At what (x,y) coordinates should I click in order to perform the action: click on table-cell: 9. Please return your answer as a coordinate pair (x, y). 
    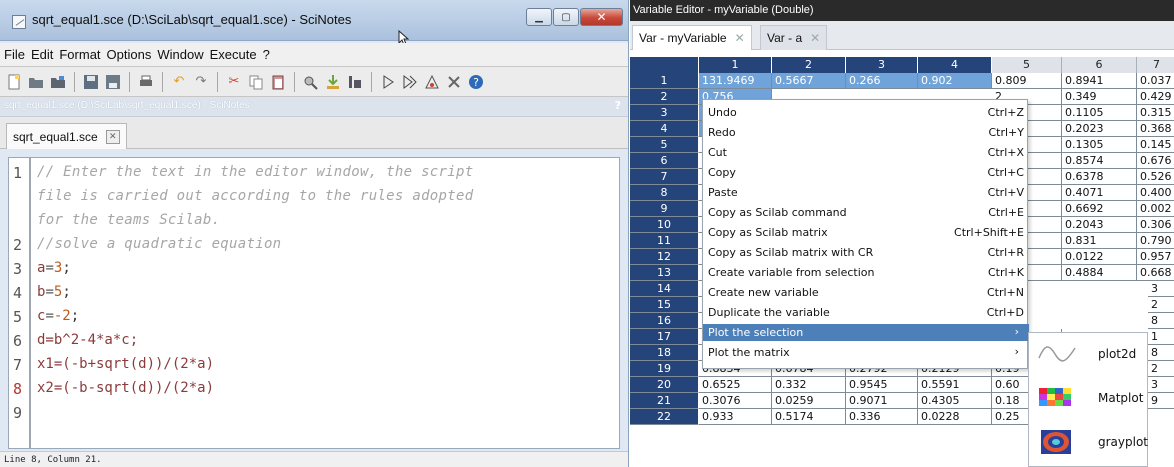
    Looking at the image, I should click on (1161, 401).